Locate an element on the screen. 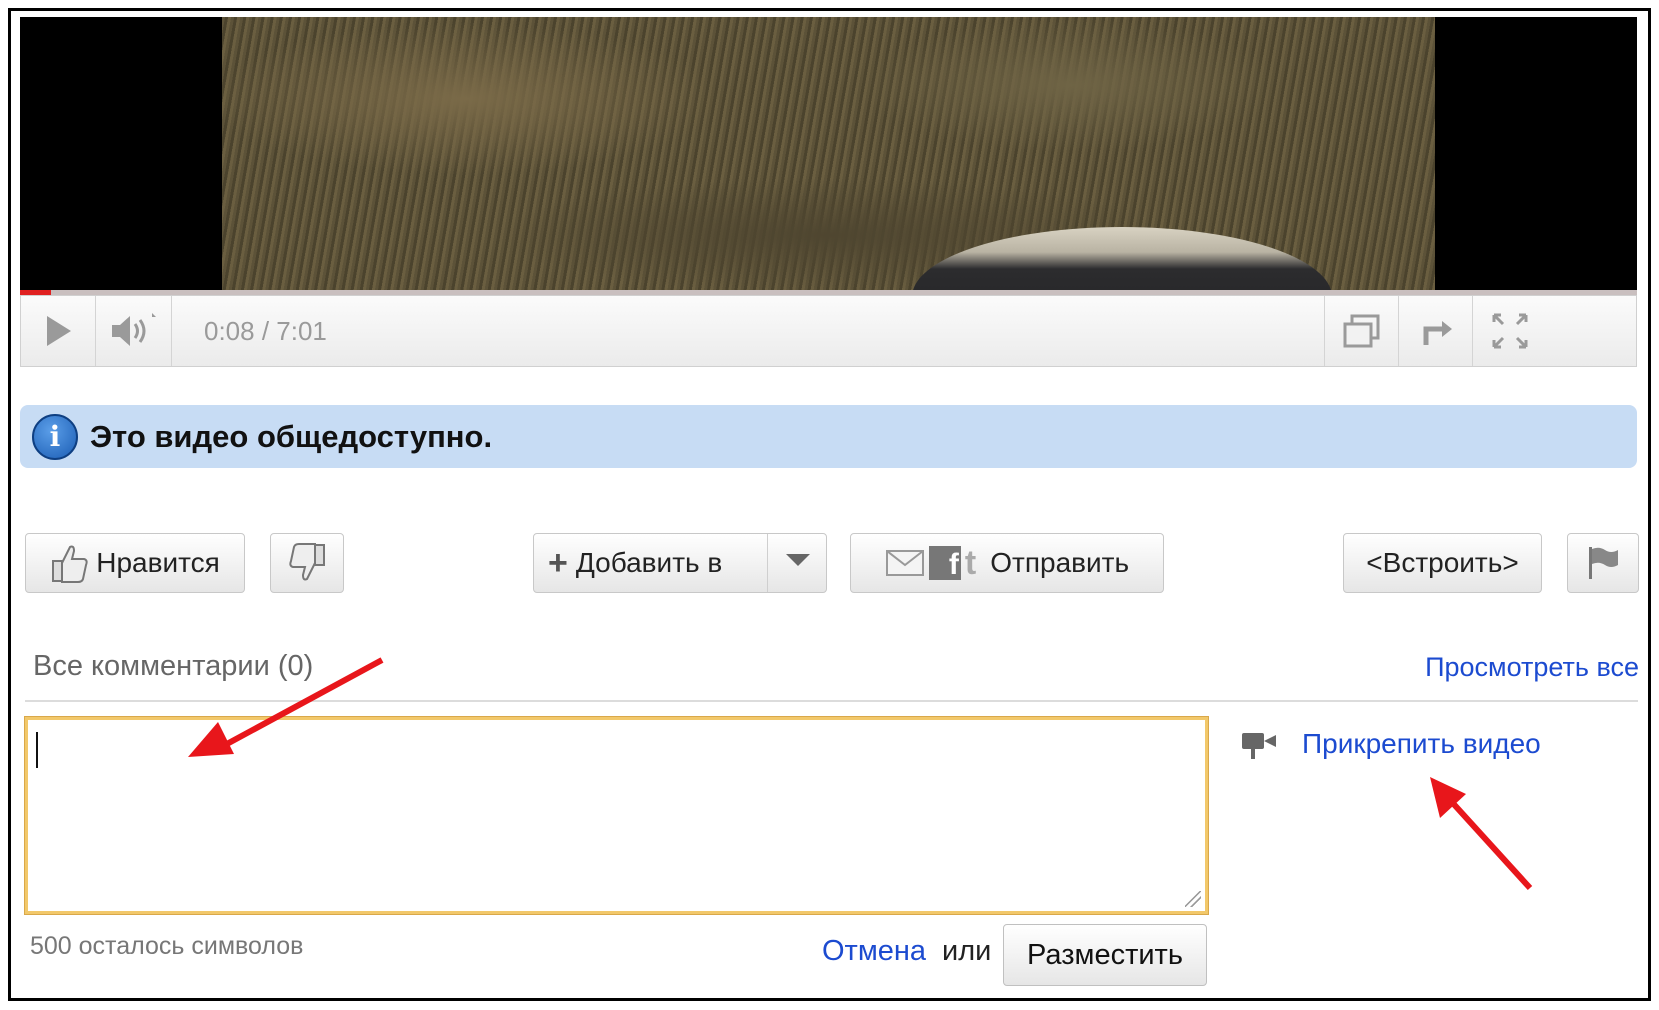 This screenshot has height=1010, width=1659. attach-video-link: Прикрепить видео is located at coordinates (1391, 744).